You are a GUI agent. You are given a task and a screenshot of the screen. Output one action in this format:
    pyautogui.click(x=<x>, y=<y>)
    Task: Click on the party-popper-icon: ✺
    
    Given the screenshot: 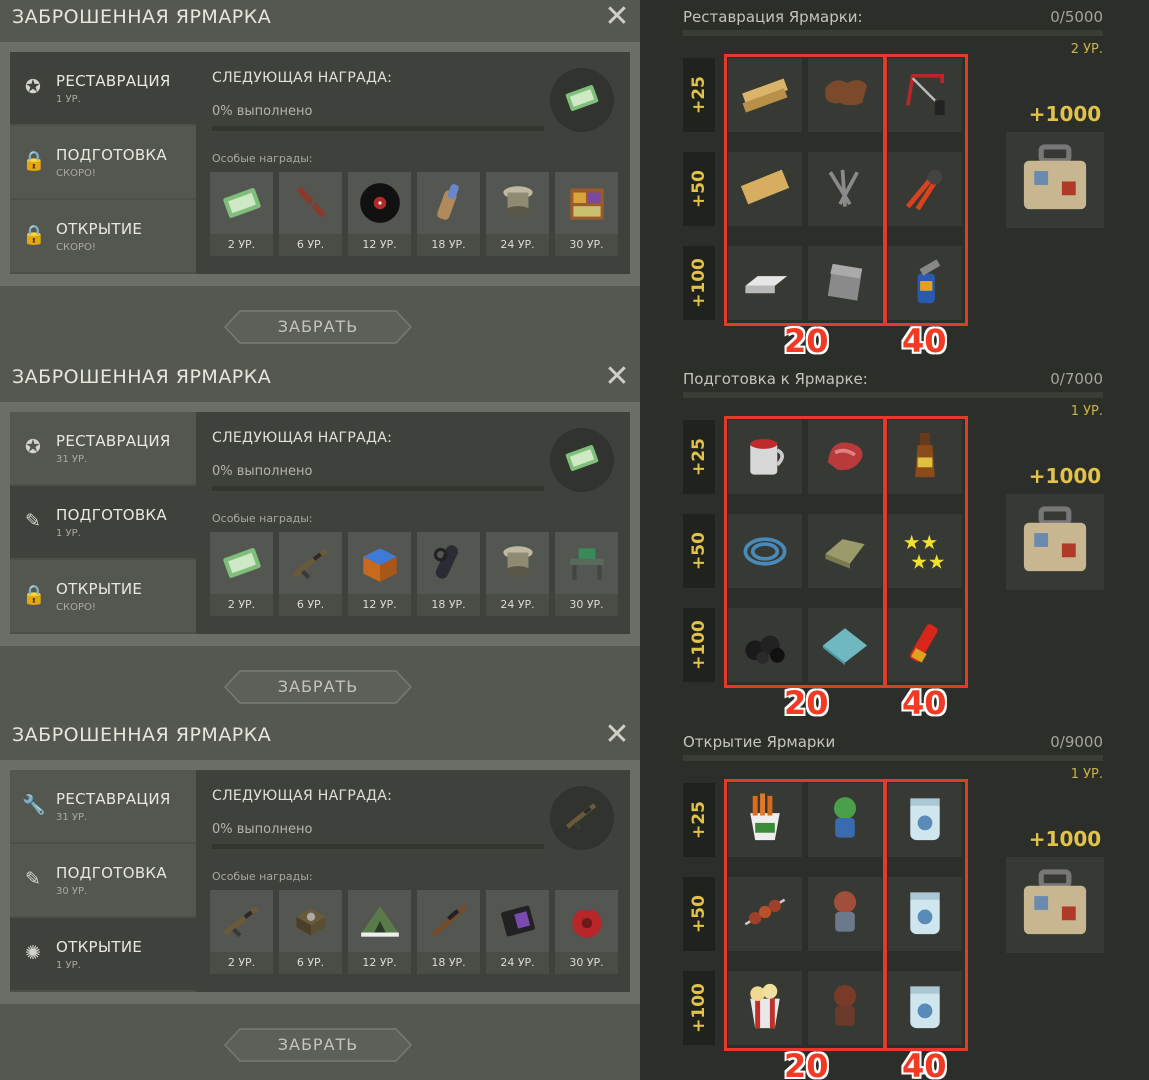 What is the action you would take?
    pyautogui.click(x=33, y=953)
    